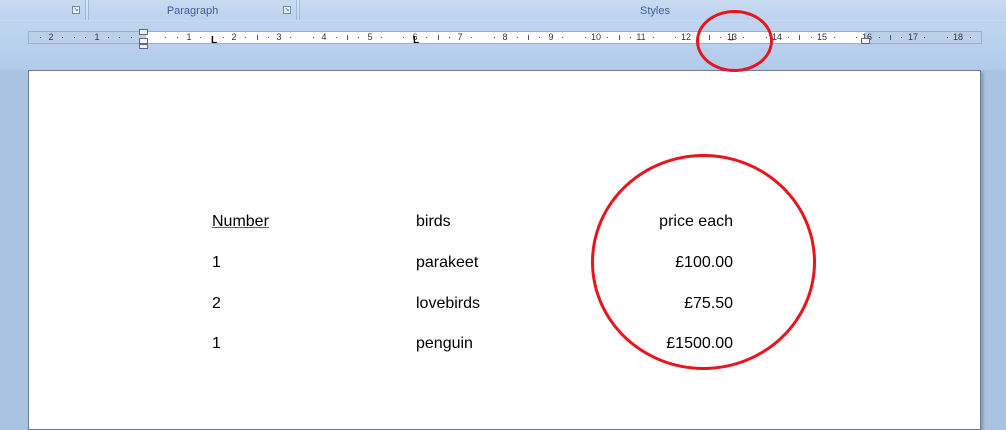  I want to click on ribbon-group-strip: ↘ Paragraph ↘ Styles, so click(503, 11).